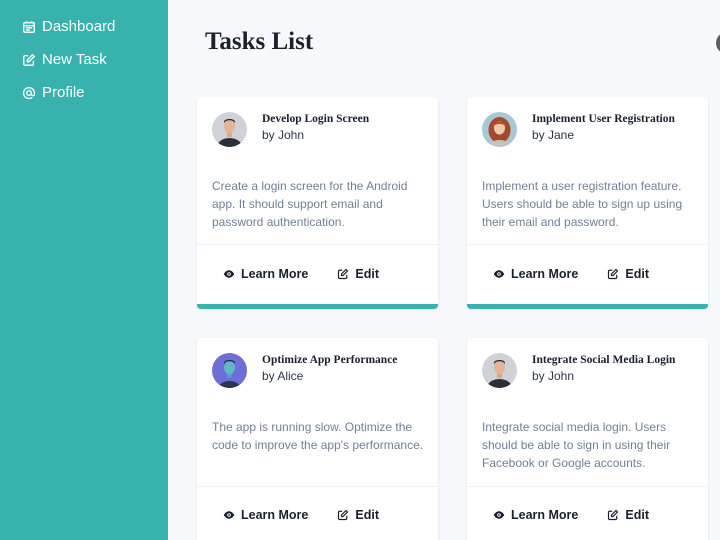 The width and height of the screenshot is (720, 540). I want to click on card-header: Develop Login Screen by John, so click(290, 129).